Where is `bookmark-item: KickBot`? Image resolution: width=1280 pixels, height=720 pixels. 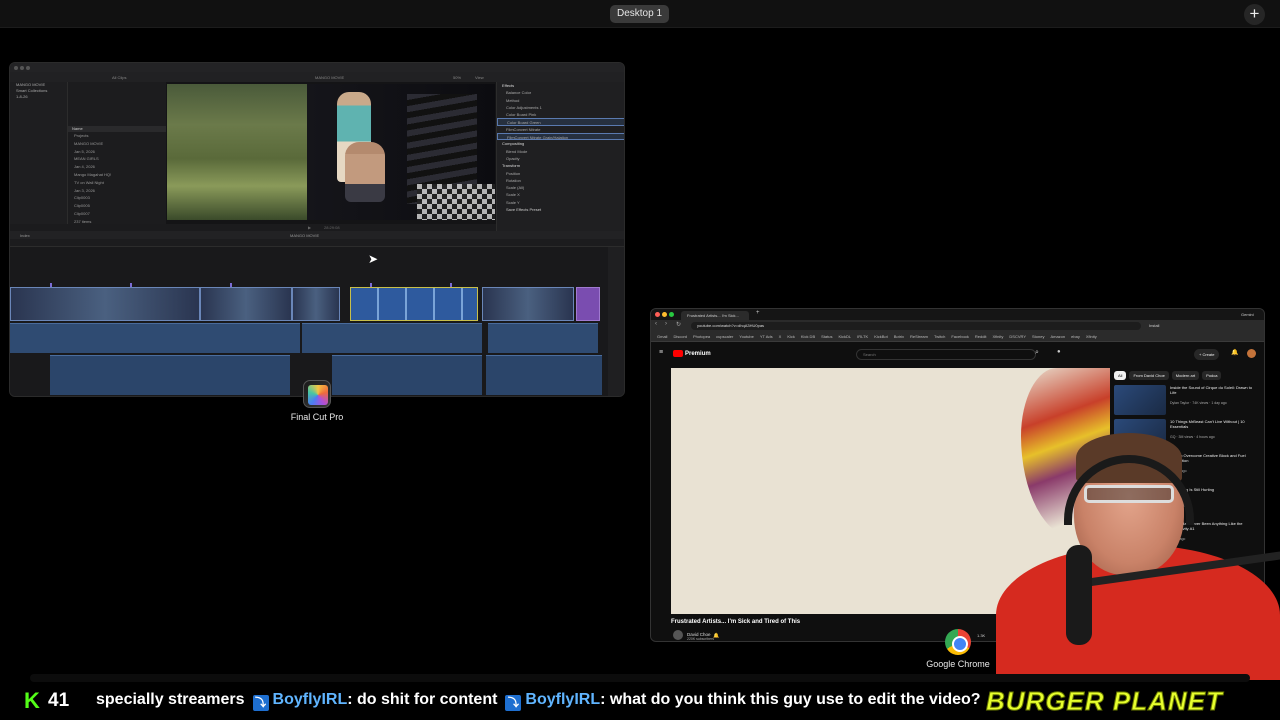 bookmark-item: KickBot is located at coordinates (881, 336).